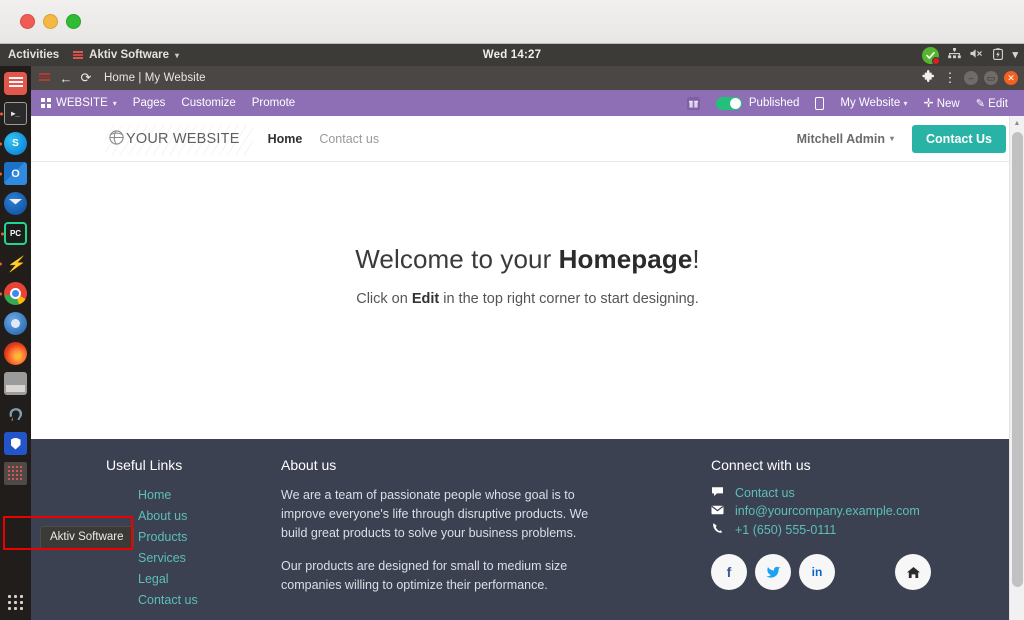  What do you see at coordinates (15, 203) in the screenshot?
I see `dock-item-thunderbird` at bounding box center [15, 203].